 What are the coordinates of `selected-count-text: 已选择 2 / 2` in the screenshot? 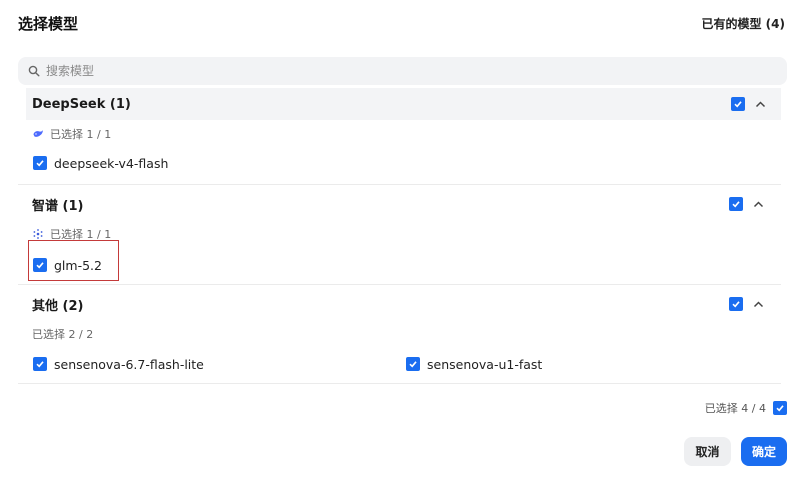 It's located at (63, 334).